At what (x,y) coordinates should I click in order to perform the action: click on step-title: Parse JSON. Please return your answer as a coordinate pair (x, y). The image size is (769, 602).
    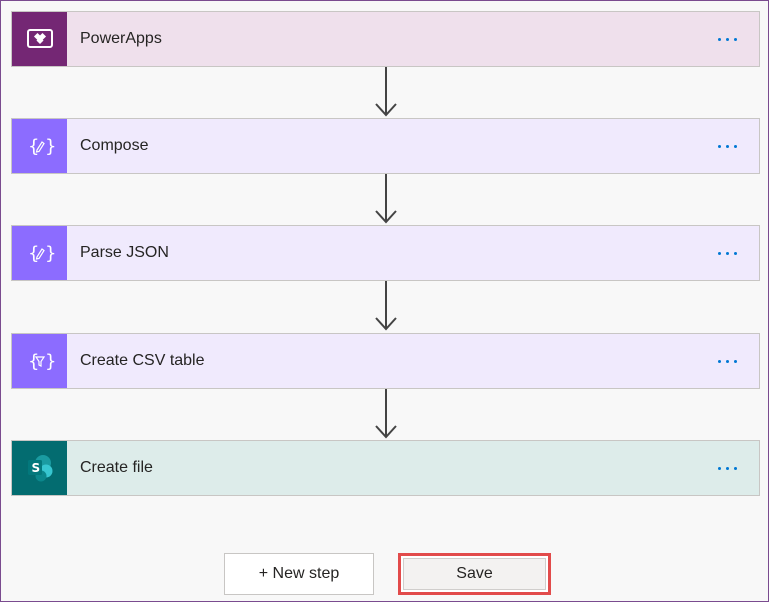
    Looking at the image, I should click on (124, 252).